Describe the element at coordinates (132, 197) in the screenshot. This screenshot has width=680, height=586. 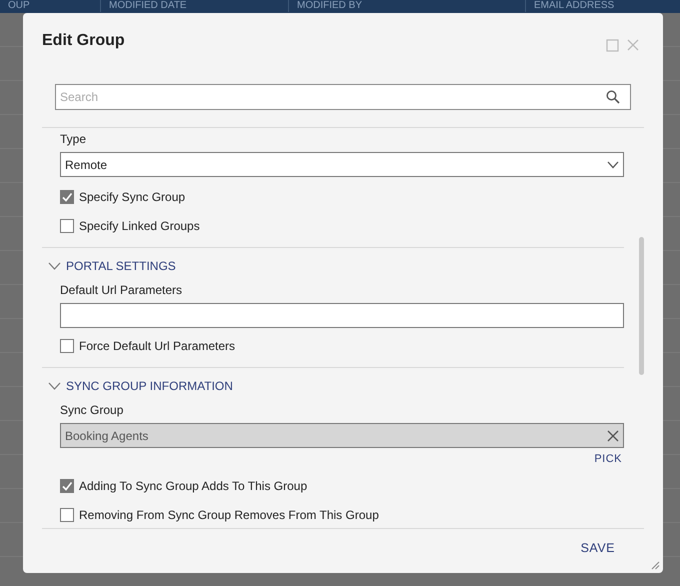
I see `checkbox-label: Specify Sync Group` at that location.